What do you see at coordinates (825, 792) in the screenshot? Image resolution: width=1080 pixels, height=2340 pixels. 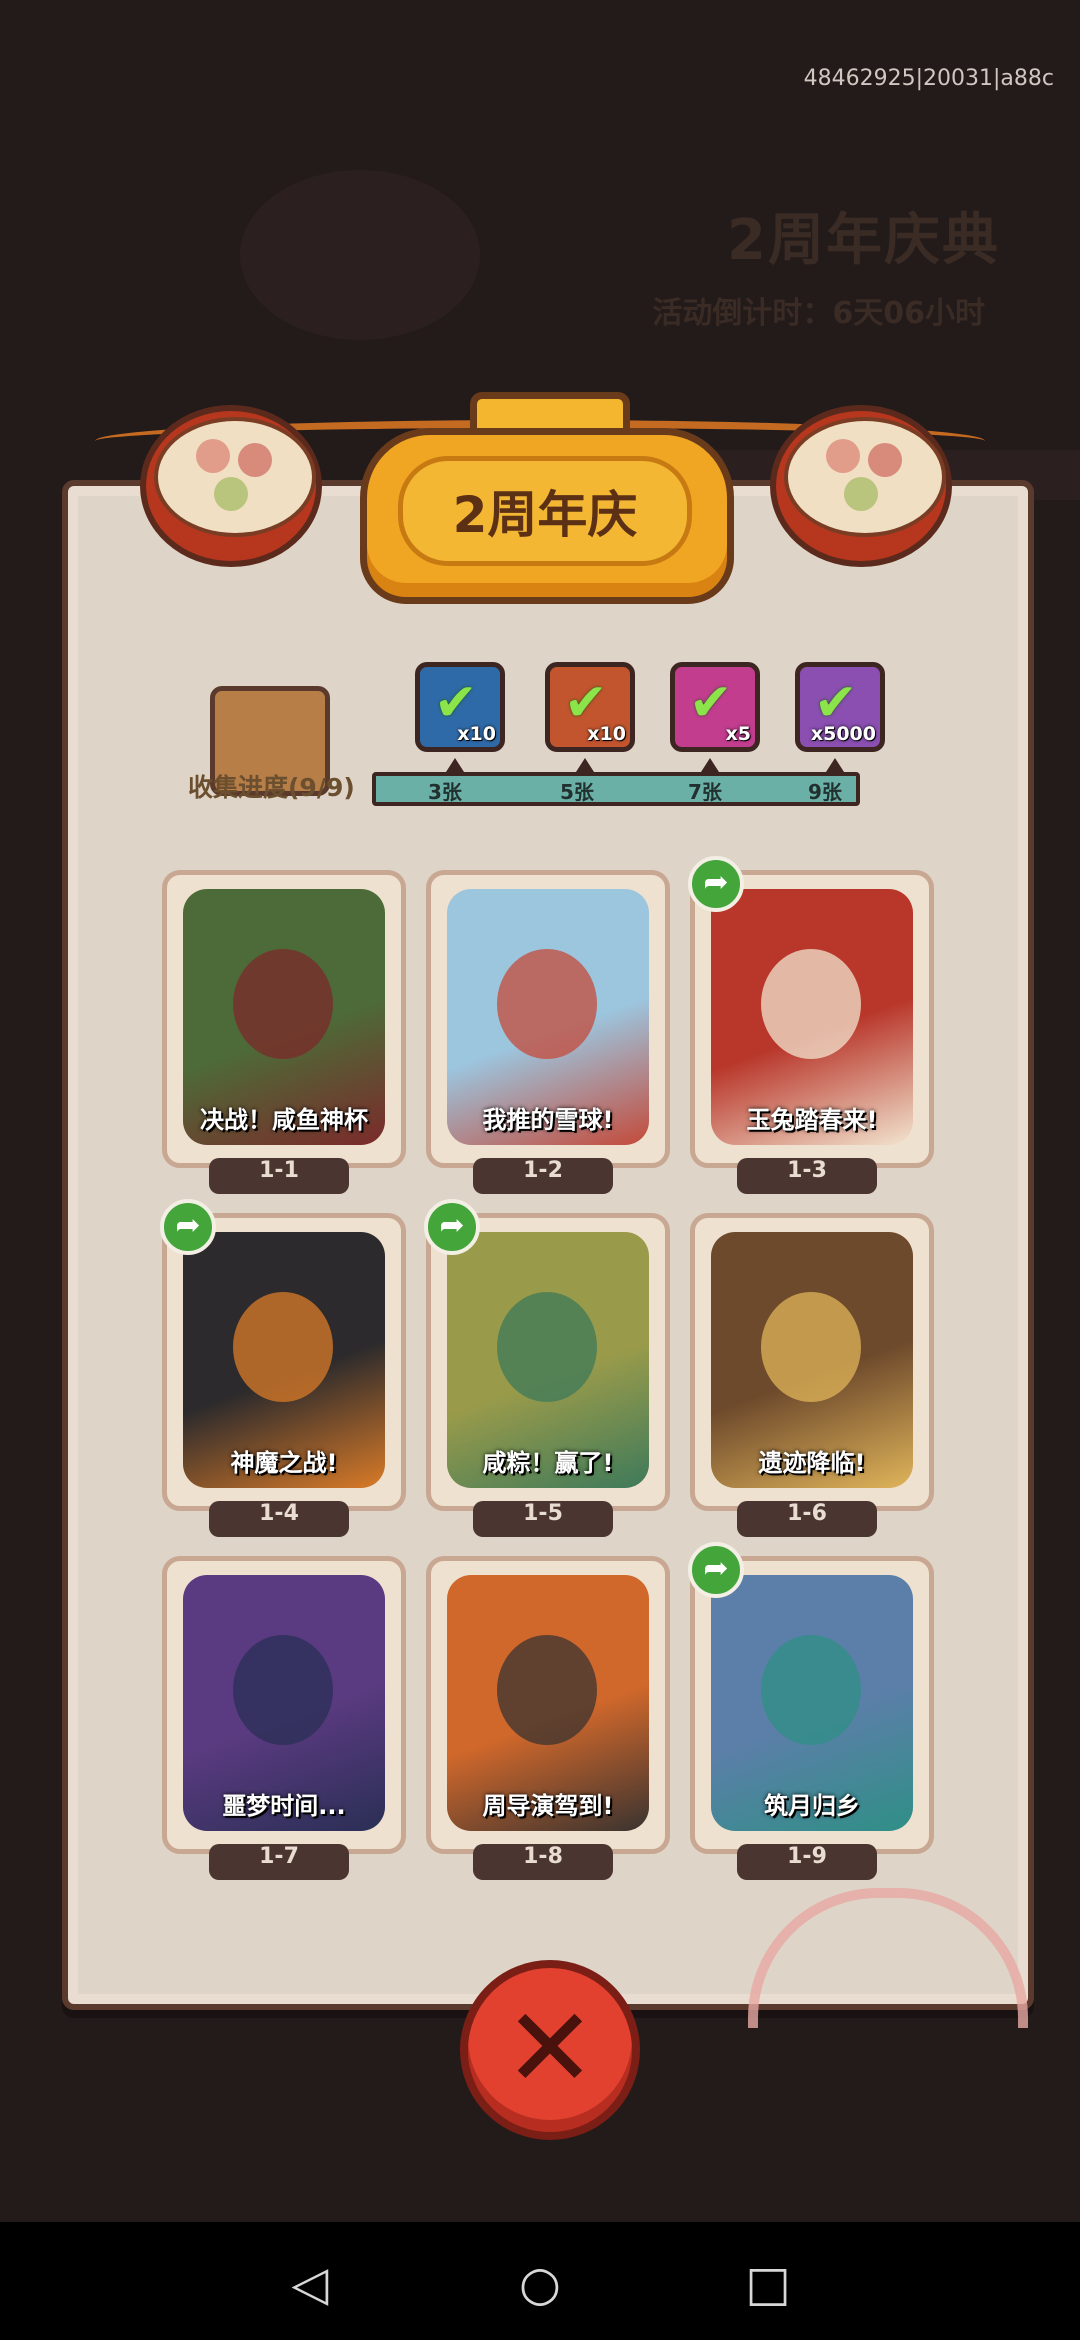 I see `milestone-threshold-label: 9张` at bounding box center [825, 792].